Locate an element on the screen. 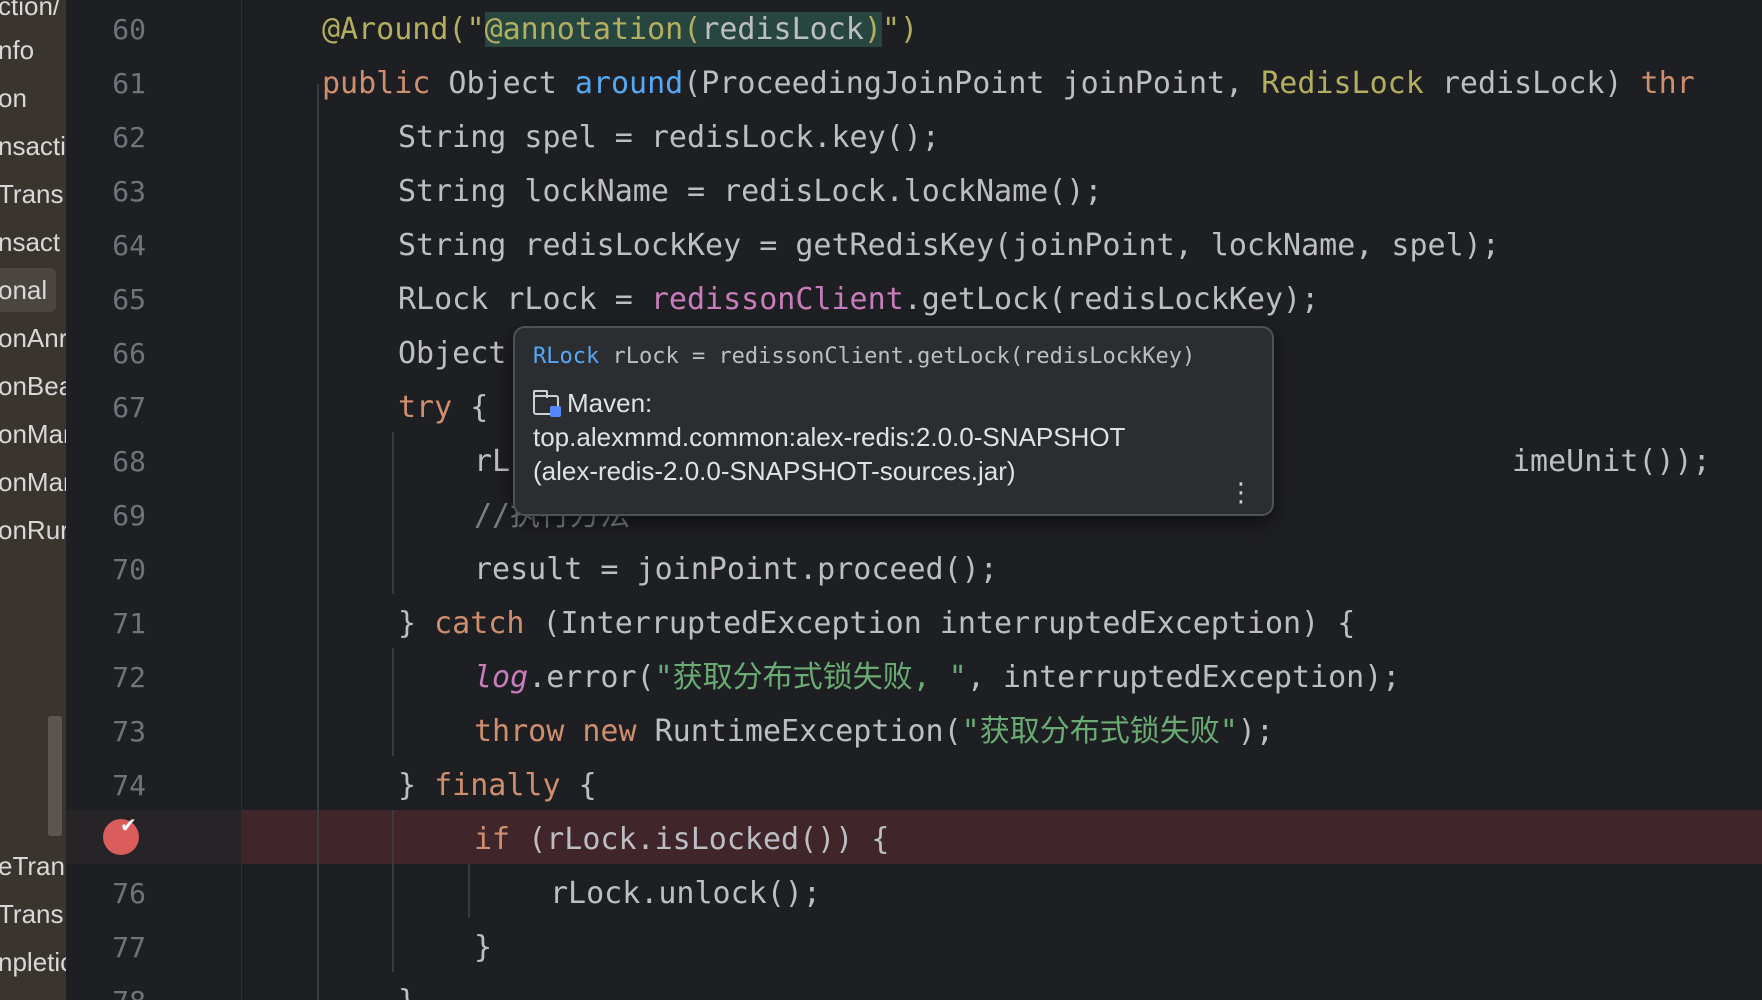 Image resolution: width=1762 pixels, height=1000 pixels. keyword-token: try is located at coordinates (425, 407).